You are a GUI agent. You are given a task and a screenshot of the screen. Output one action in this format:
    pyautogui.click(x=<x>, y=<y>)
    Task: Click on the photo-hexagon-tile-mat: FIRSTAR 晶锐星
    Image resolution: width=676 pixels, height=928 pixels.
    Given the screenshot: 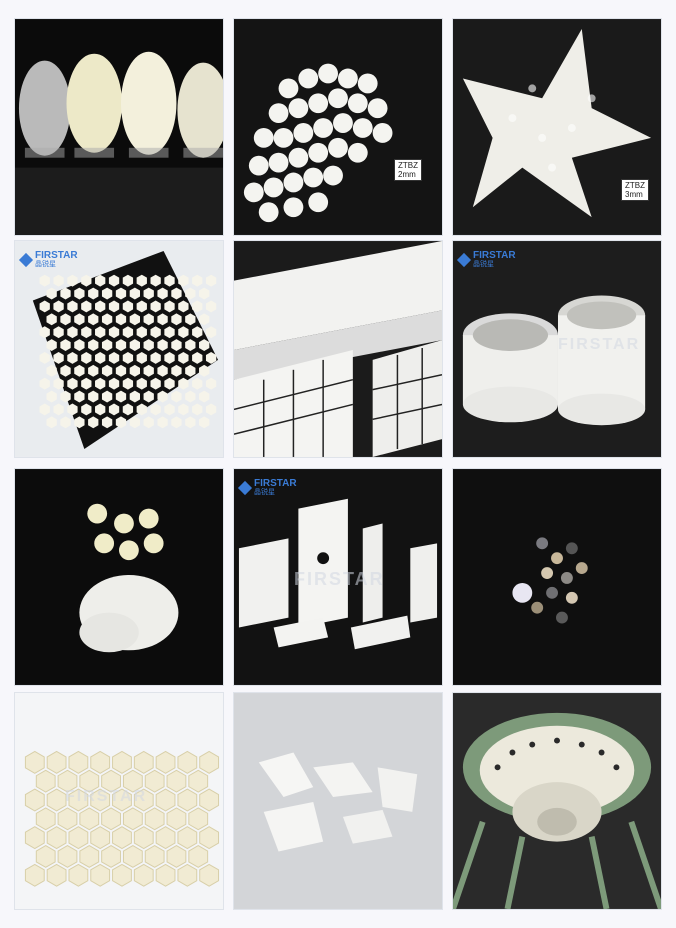 What is the action you would take?
    pyautogui.click(x=119, y=349)
    